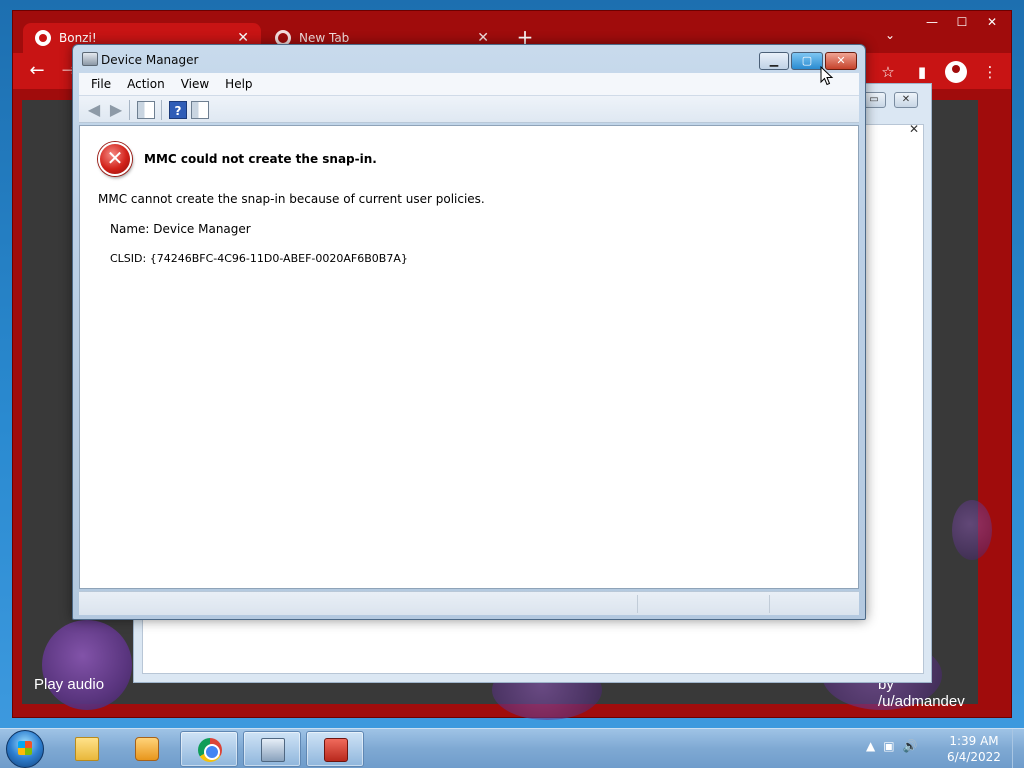 The image size is (1024, 768). I want to click on back-arrow-icon: ◀, so click(94, 110).